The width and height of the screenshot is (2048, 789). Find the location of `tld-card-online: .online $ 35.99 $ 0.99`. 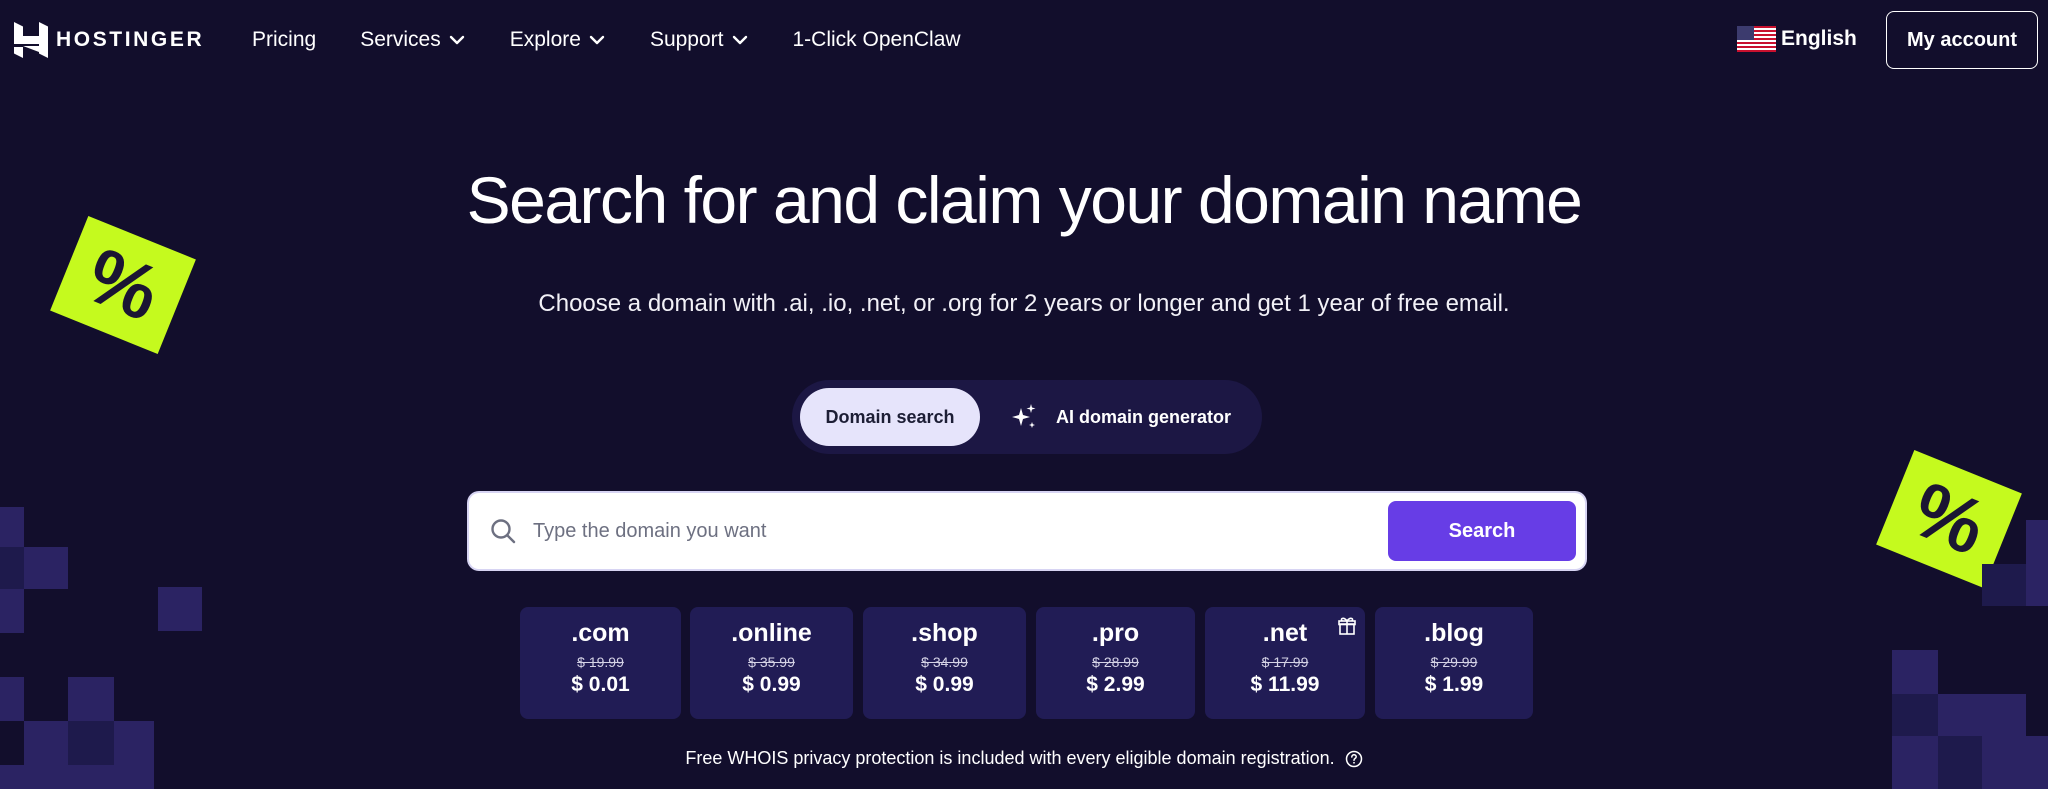

tld-card-online: .online $ 35.99 $ 0.99 is located at coordinates (771, 663).